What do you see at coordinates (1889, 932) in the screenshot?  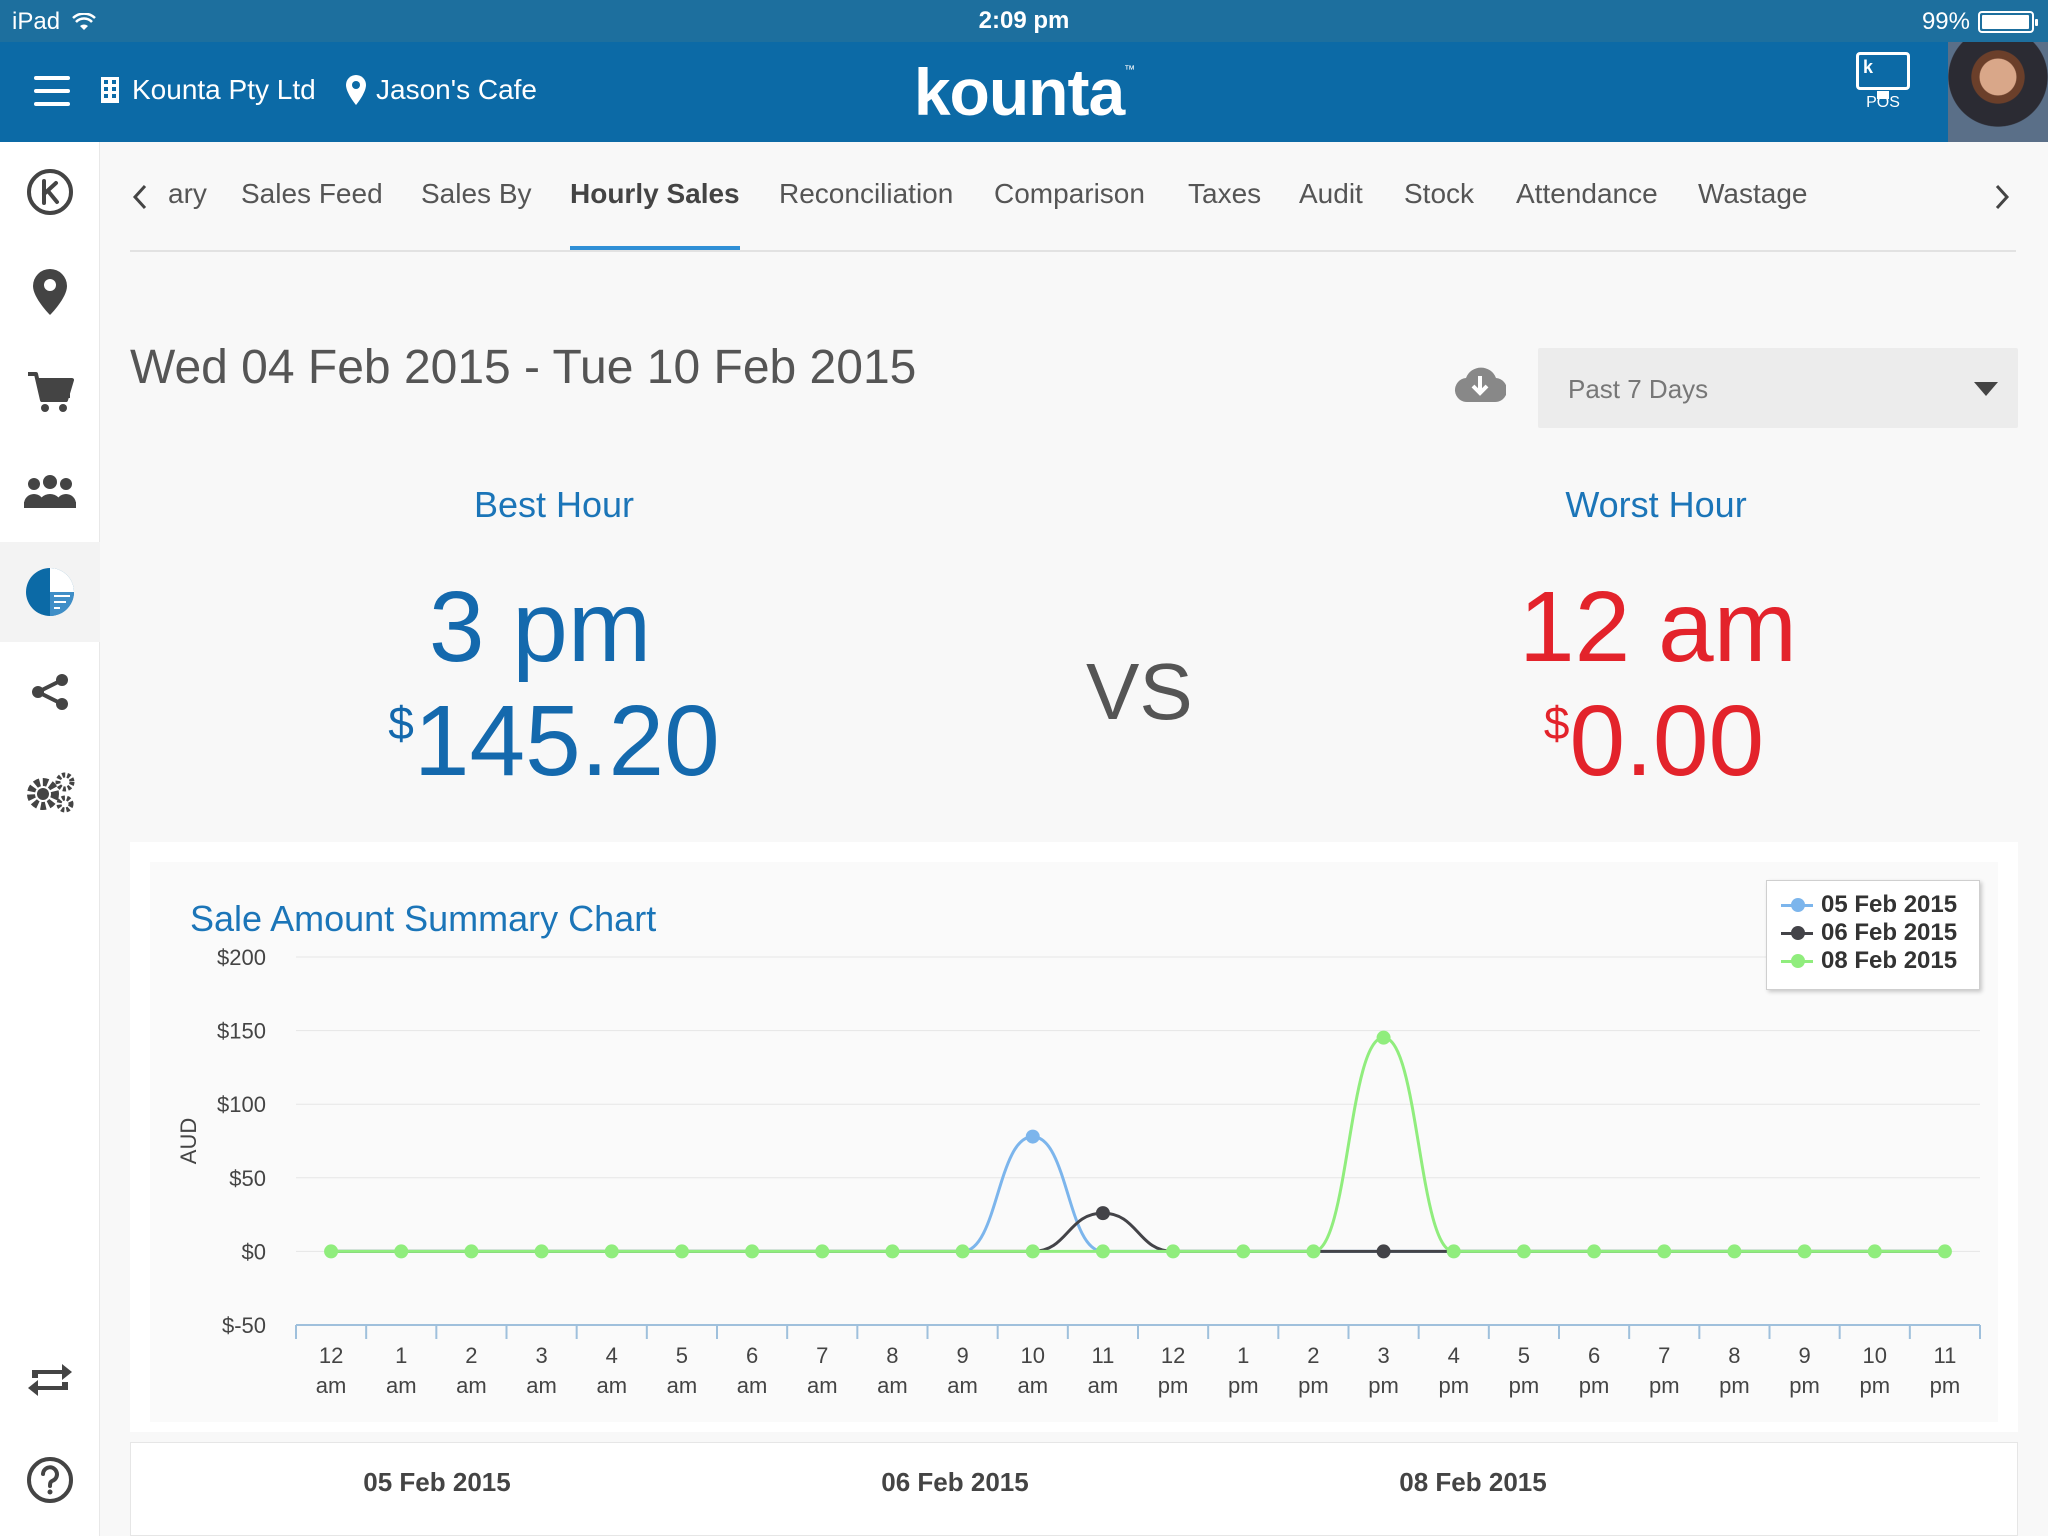 I see `legend-label: 06 Feb 2015` at bounding box center [1889, 932].